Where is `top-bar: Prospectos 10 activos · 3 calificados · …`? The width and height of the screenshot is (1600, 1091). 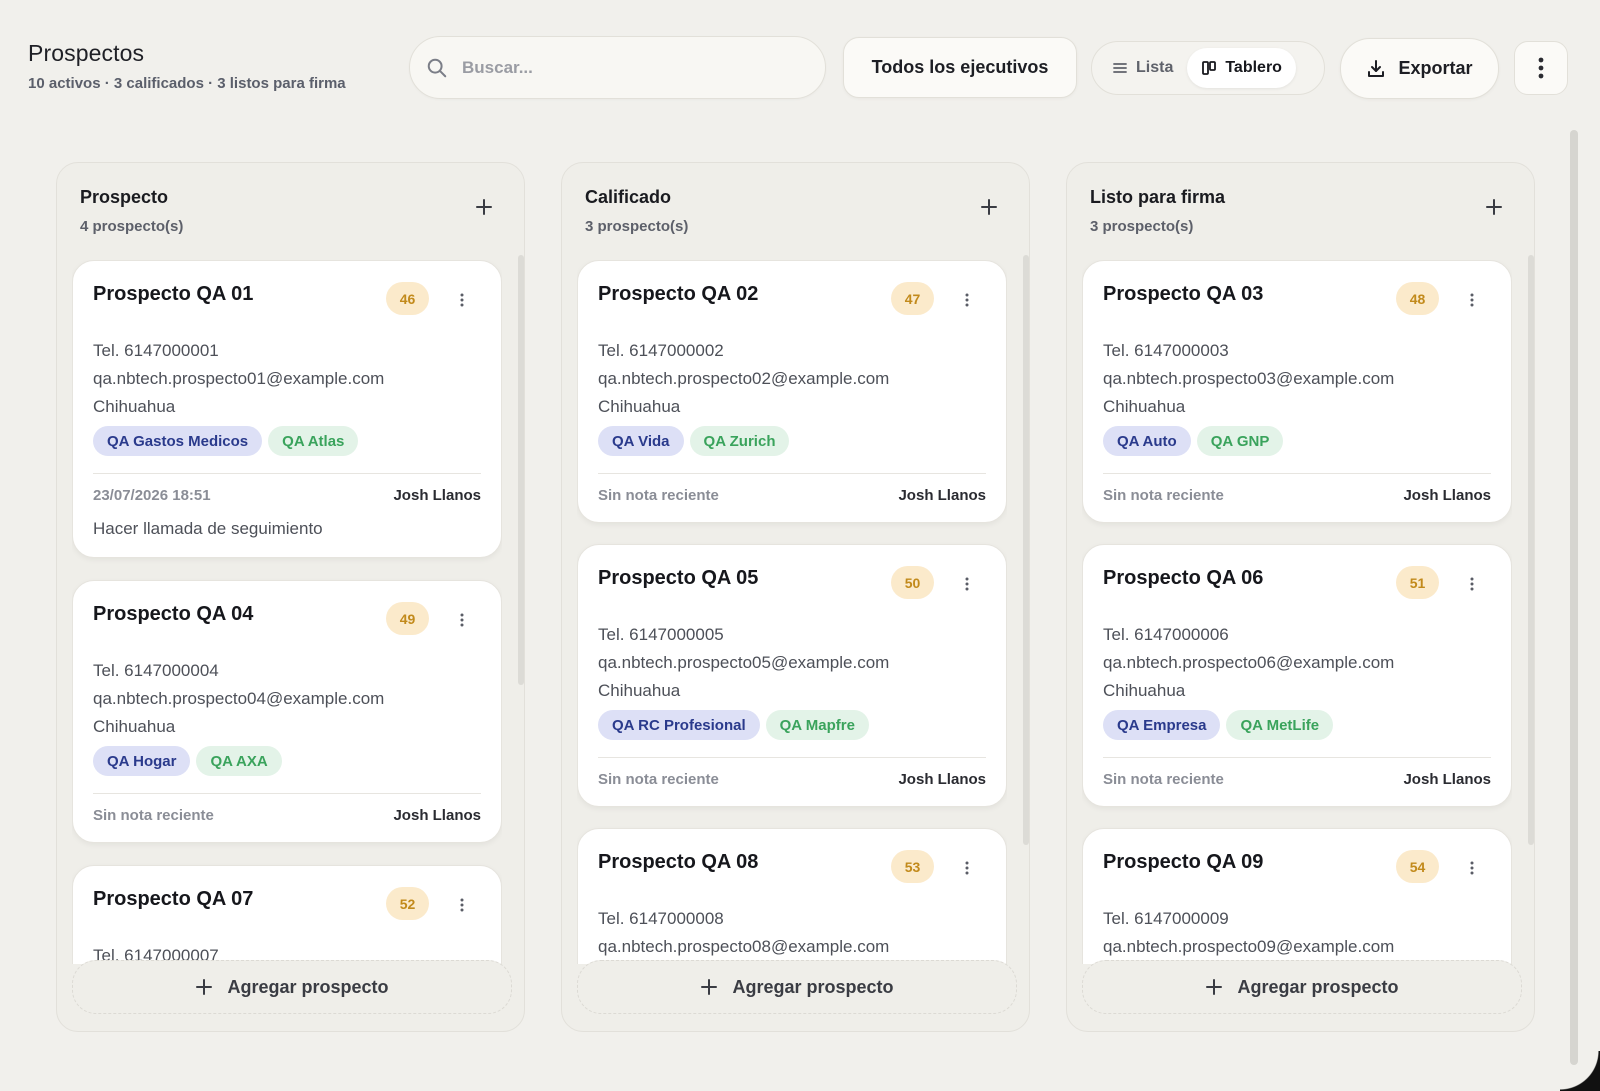 top-bar: Prospectos 10 activos · 3 calificados · … is located at coordinates (800, 60).